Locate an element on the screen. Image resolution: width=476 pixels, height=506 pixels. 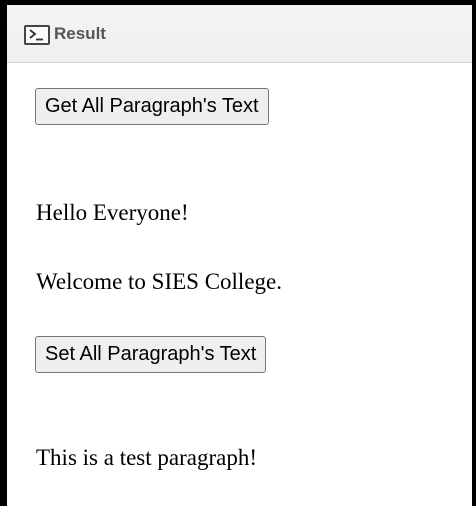
terminal-icon is located at coordinates (37, 35).